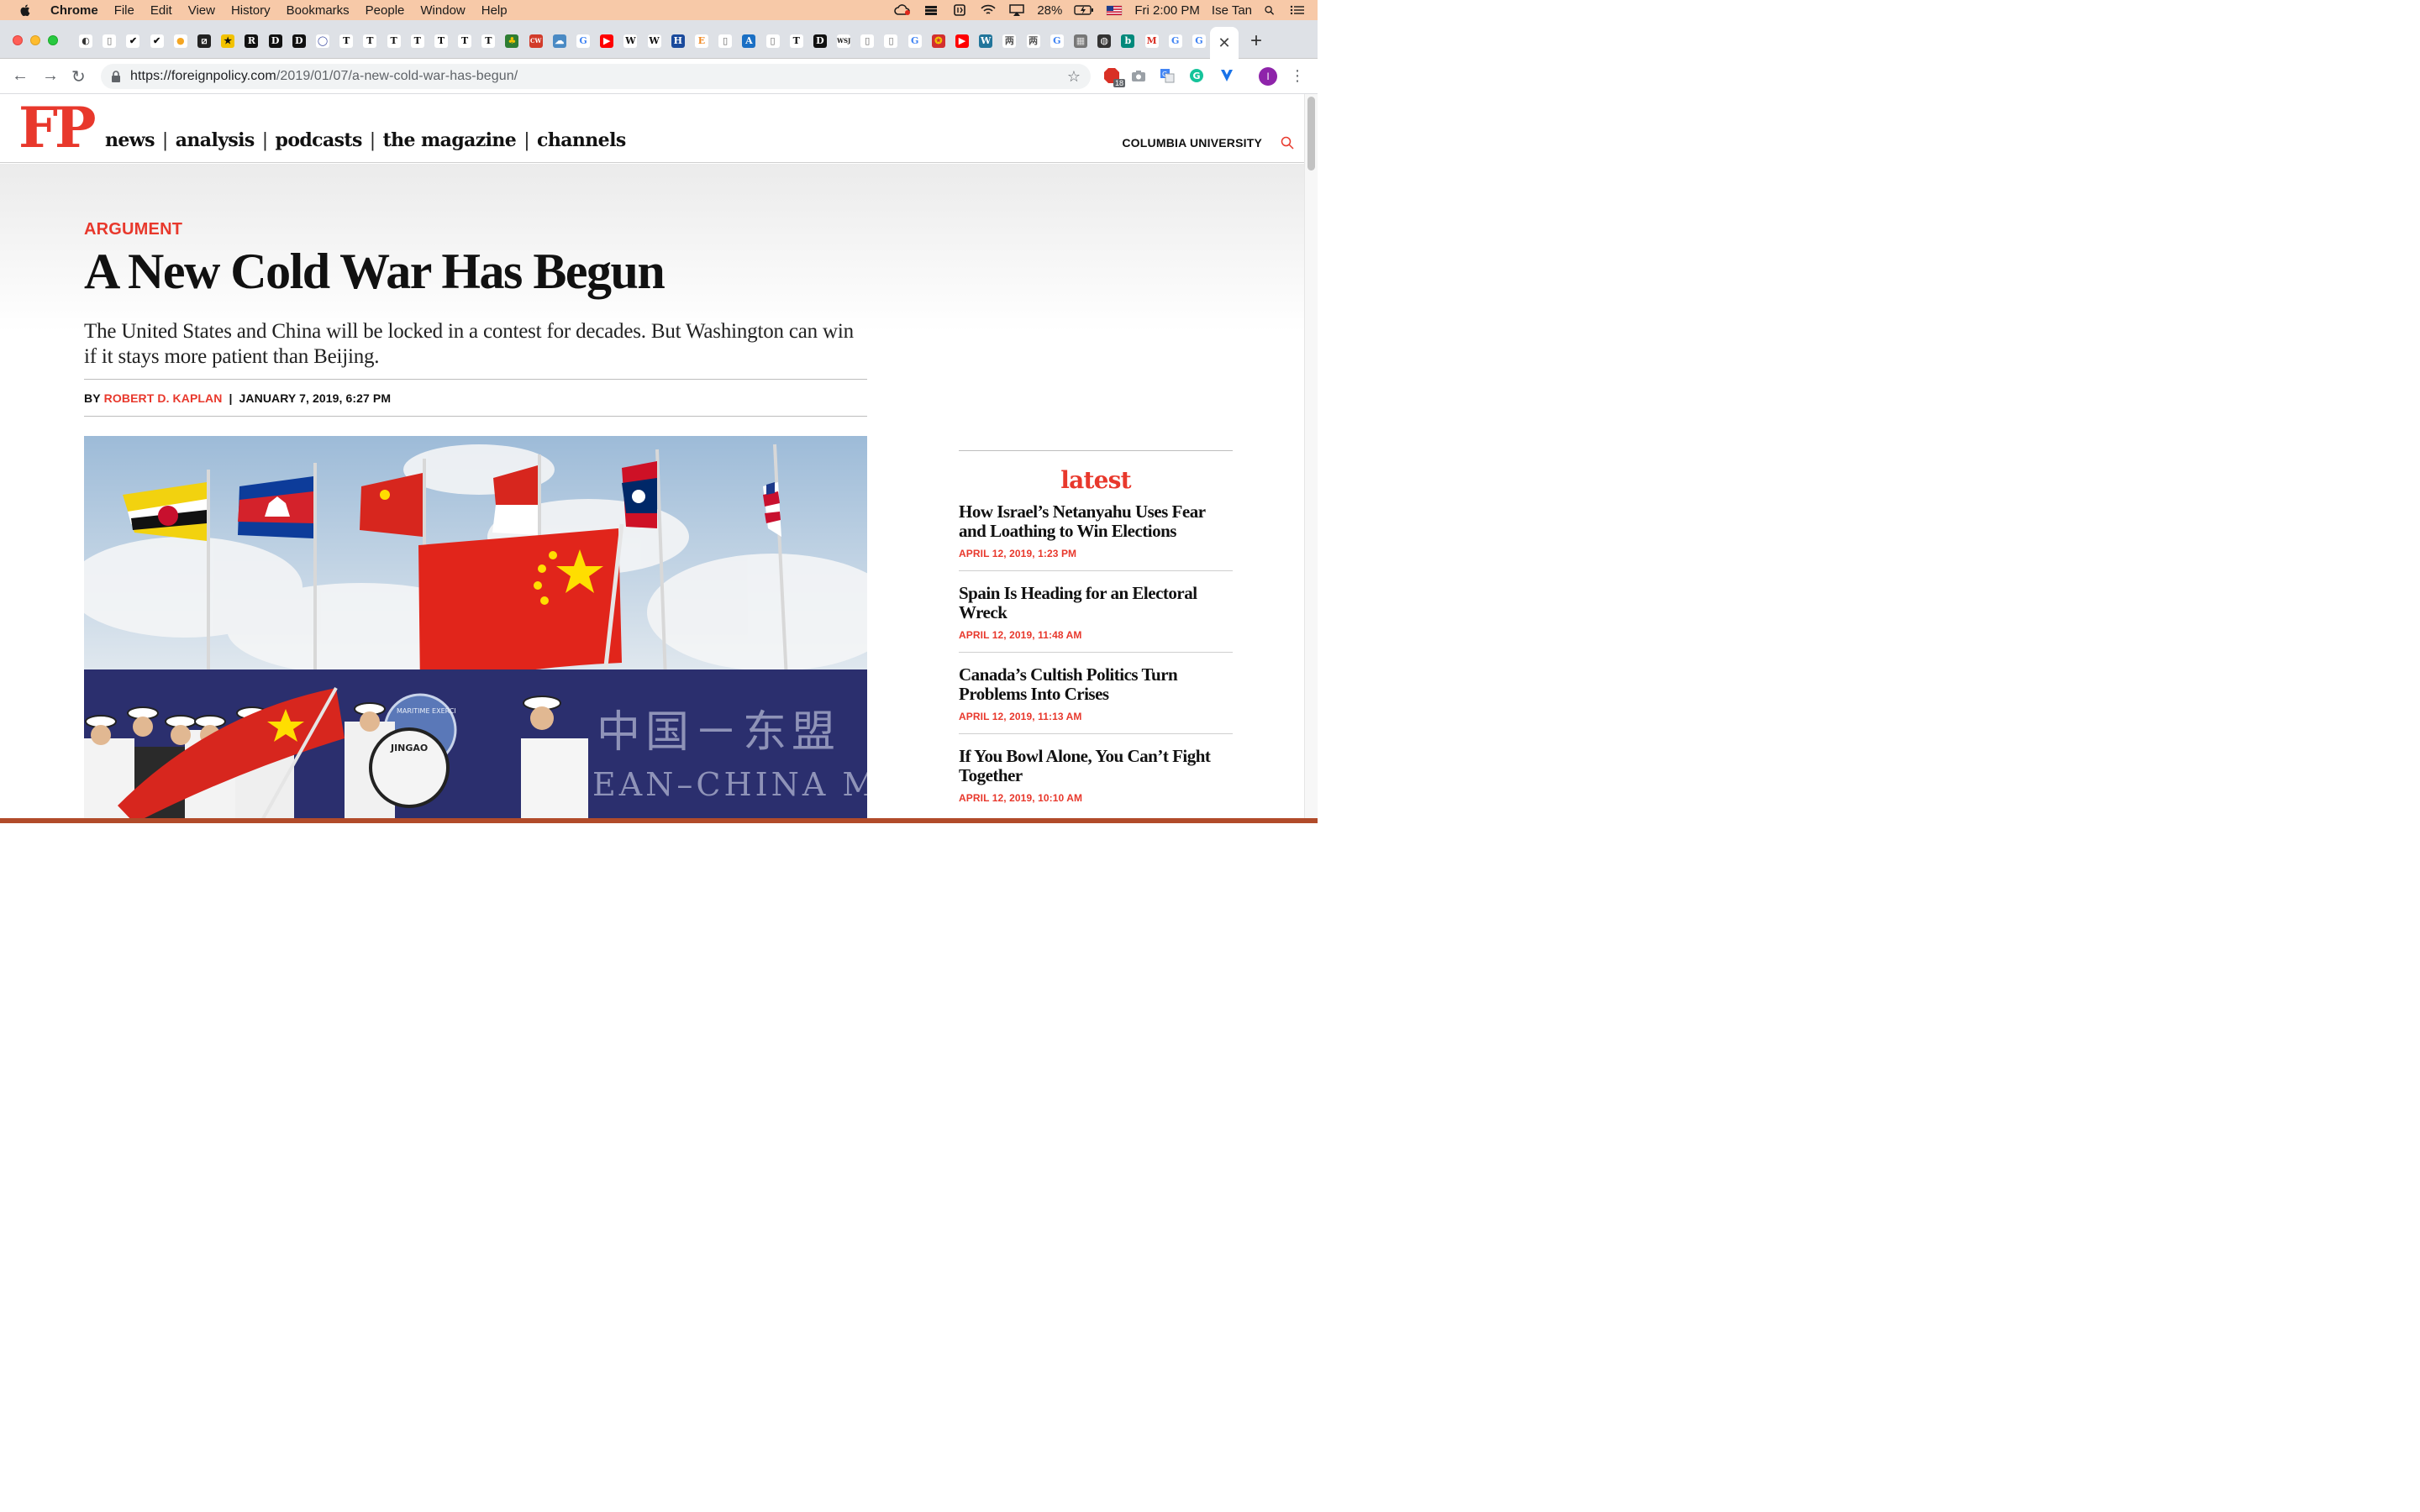 The width and height of the screenshot is (2420, 1512). What do you see at coordinates (319, 140) in the screenshot?
I see `nav-podcasts: podcasts` at bounding box center [319, 140].